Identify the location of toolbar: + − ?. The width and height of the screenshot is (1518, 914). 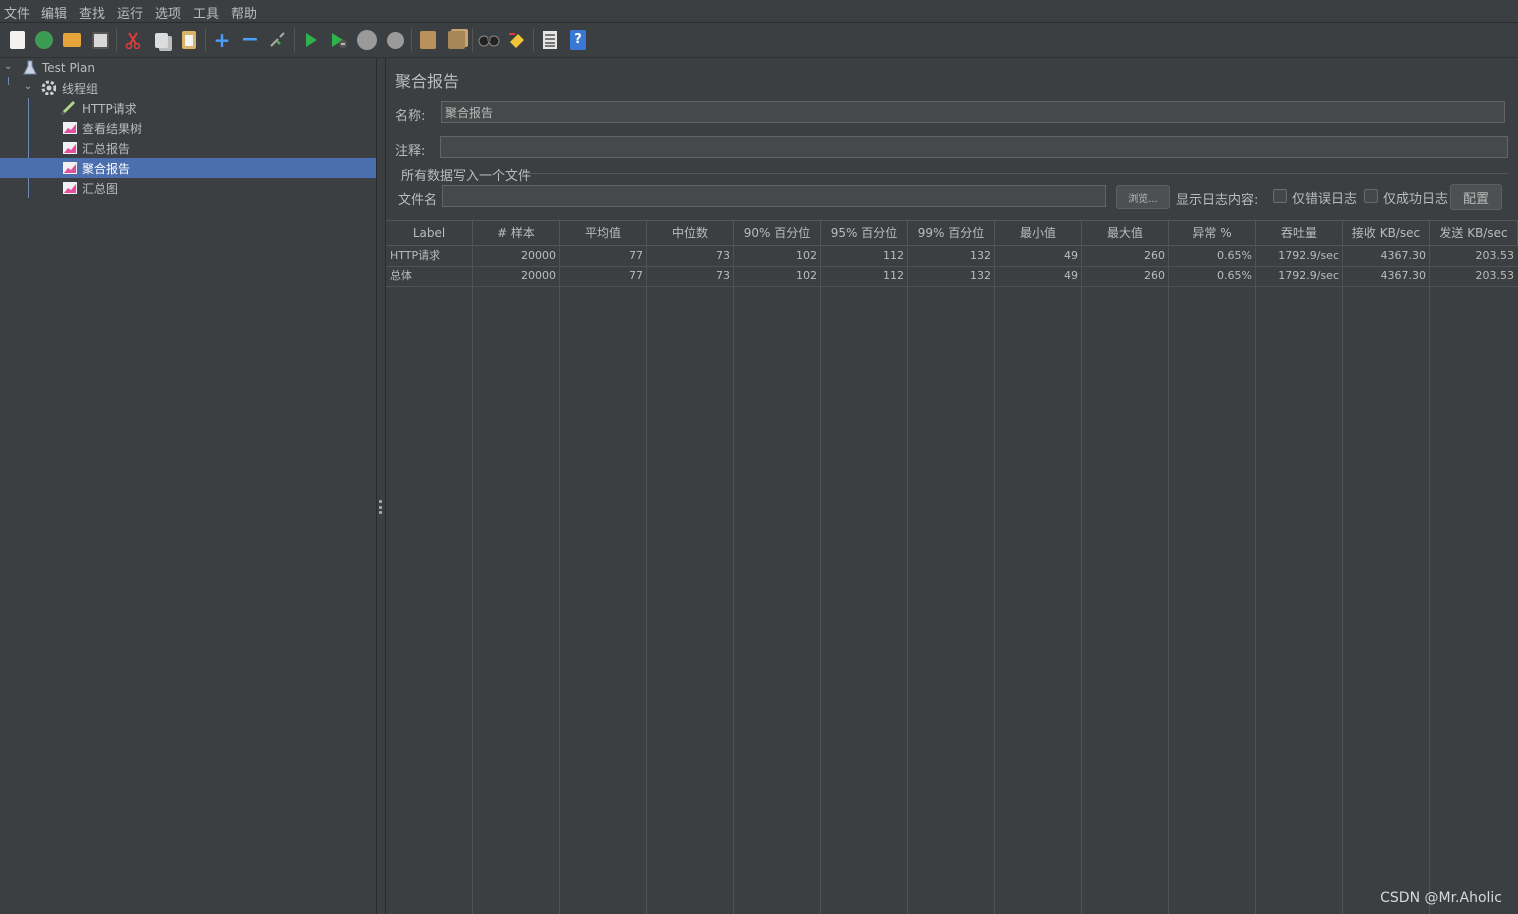
(759, 40).